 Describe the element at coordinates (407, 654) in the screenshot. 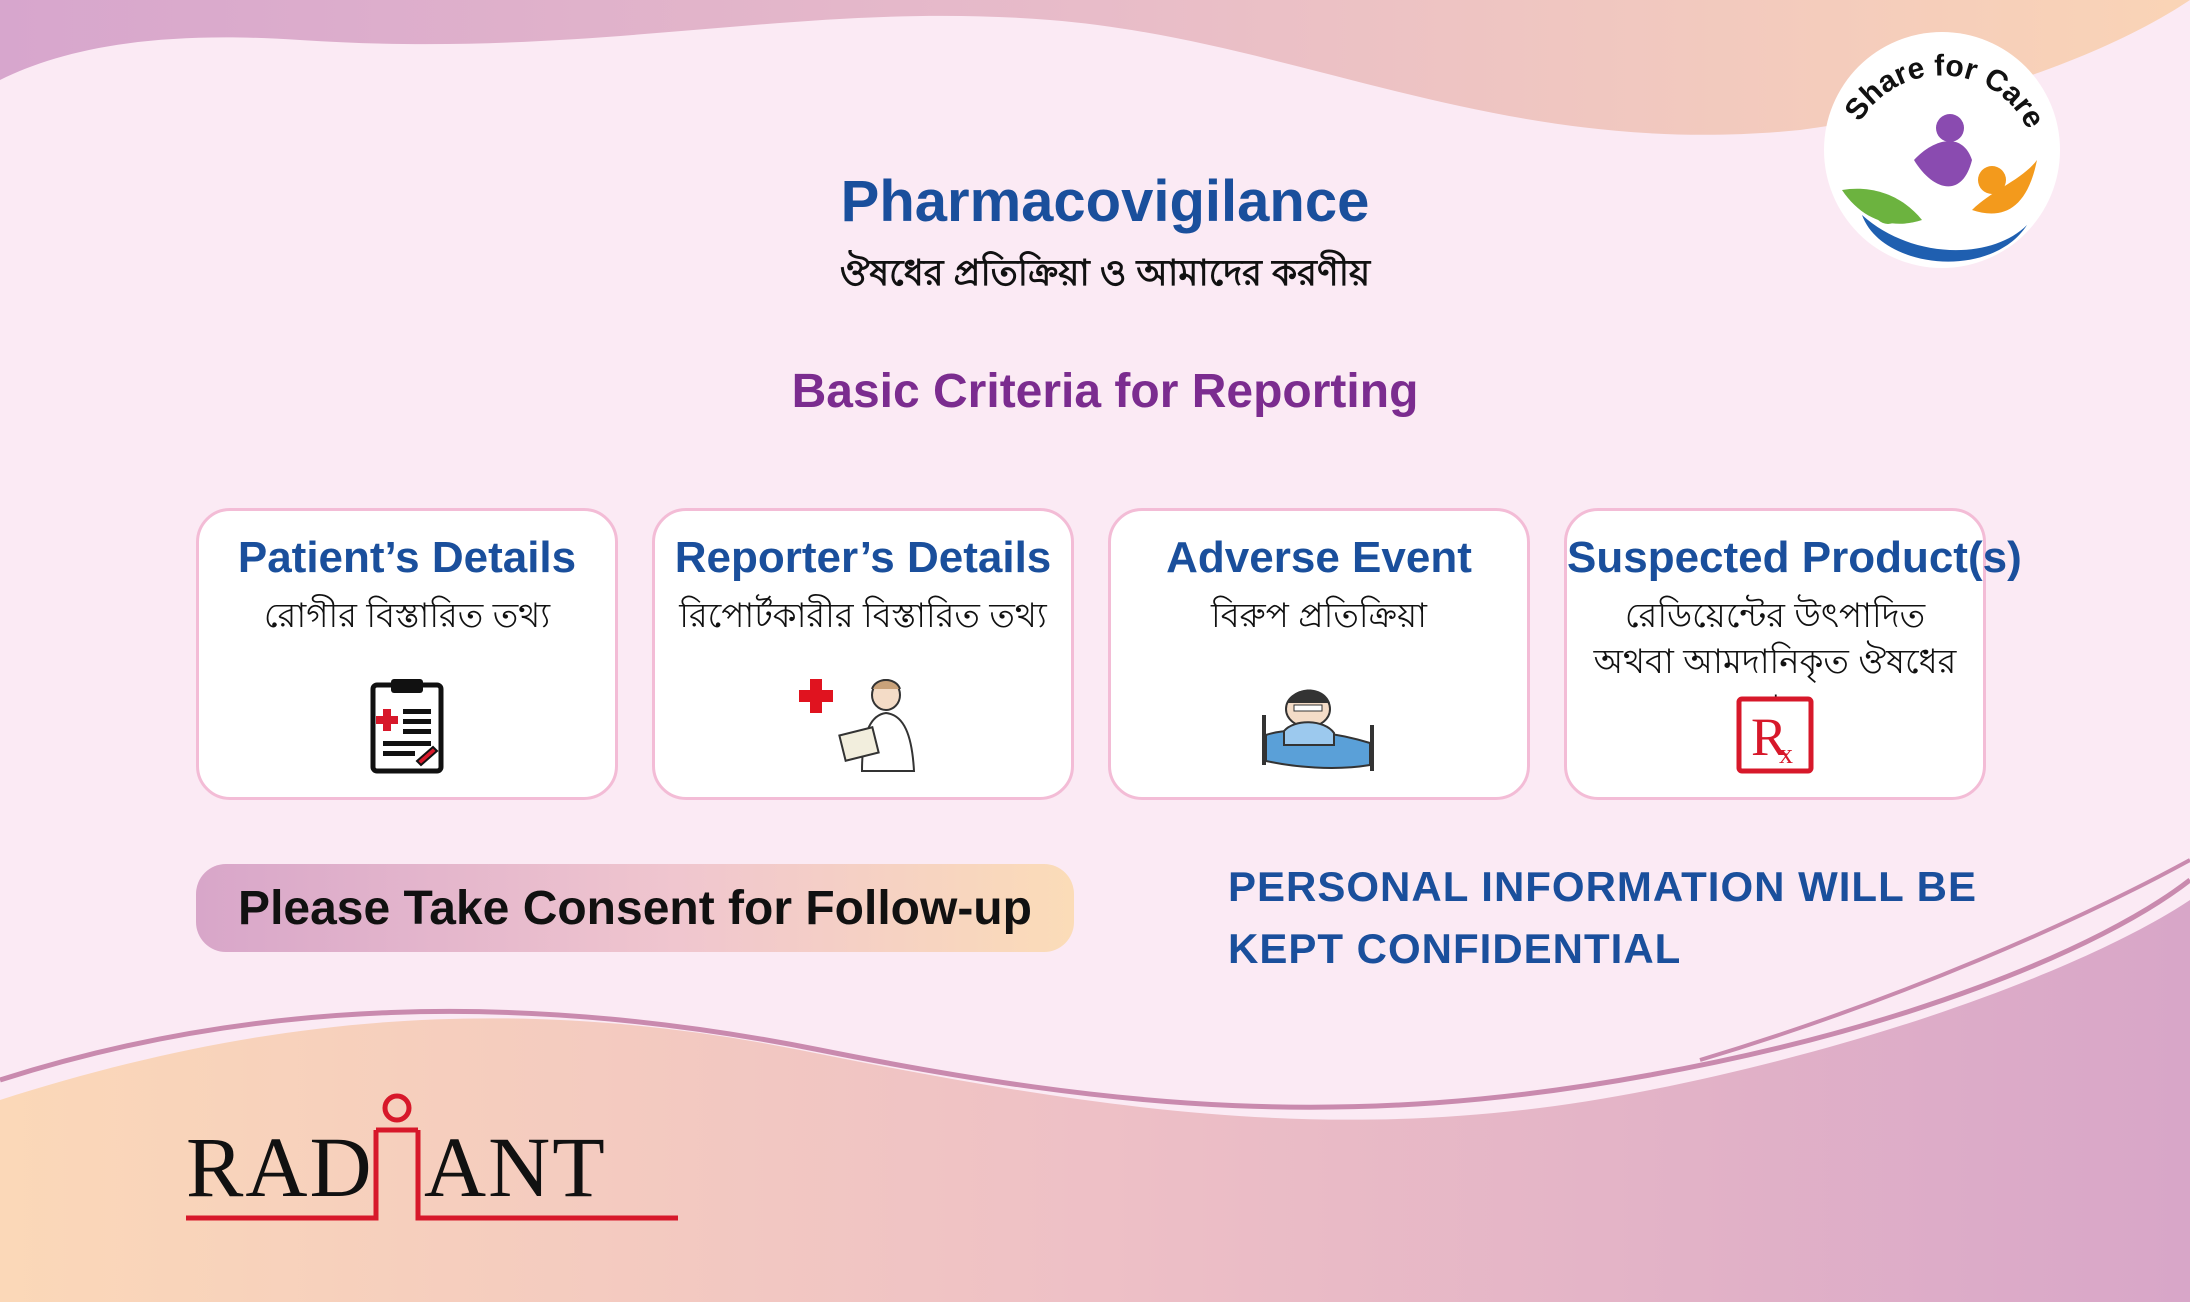

I see `card-patient-details: Patient’s Details রোগীর বিস্তারিত তথ্য` at that location.